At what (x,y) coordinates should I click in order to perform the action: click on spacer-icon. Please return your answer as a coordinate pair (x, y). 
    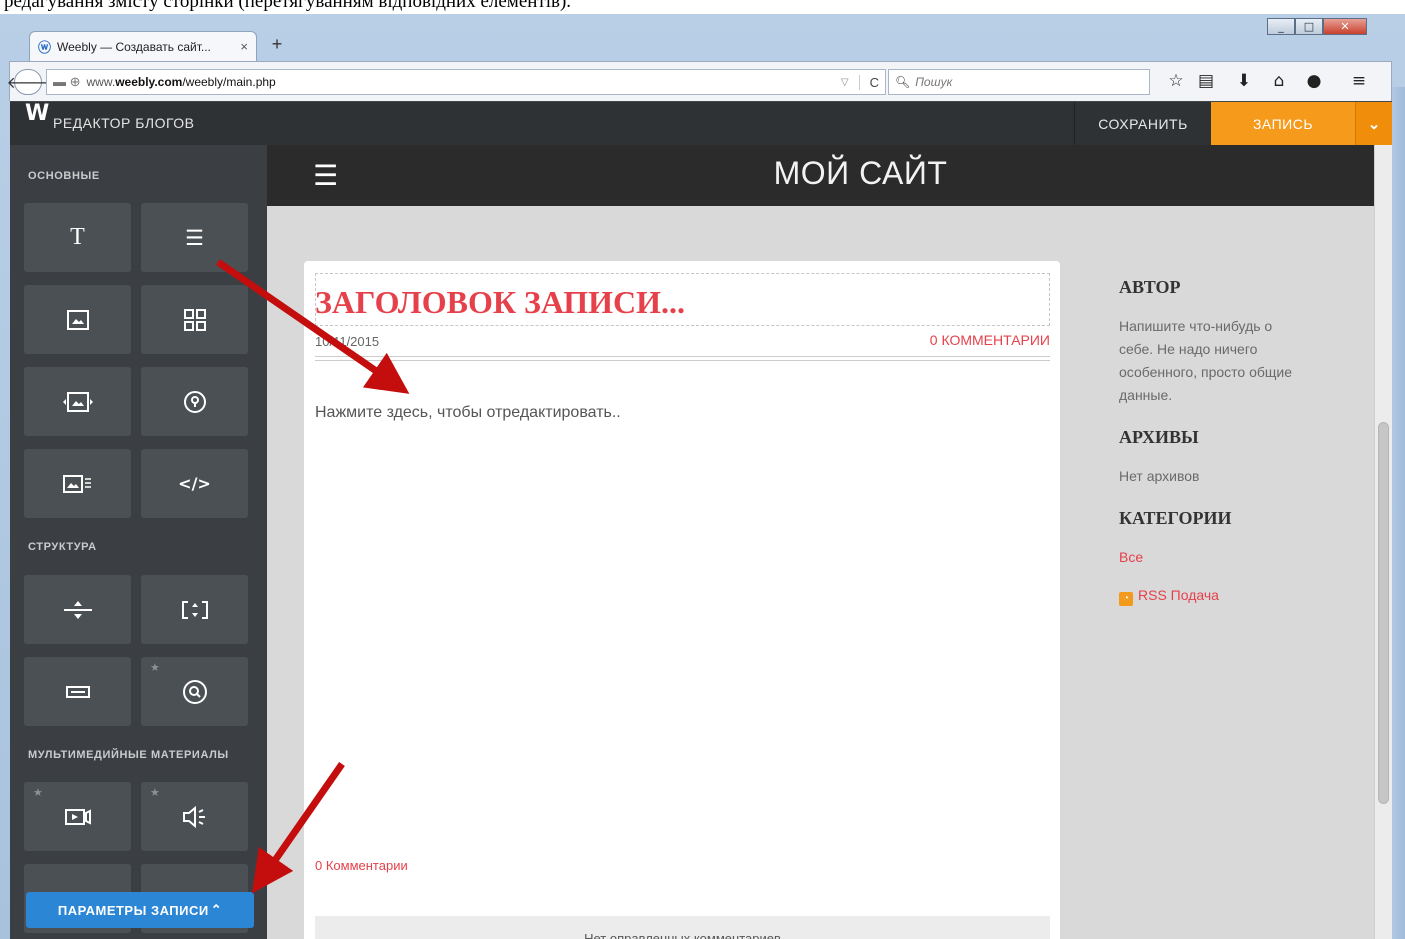
    Looking at the image, I should click on (194, 609).